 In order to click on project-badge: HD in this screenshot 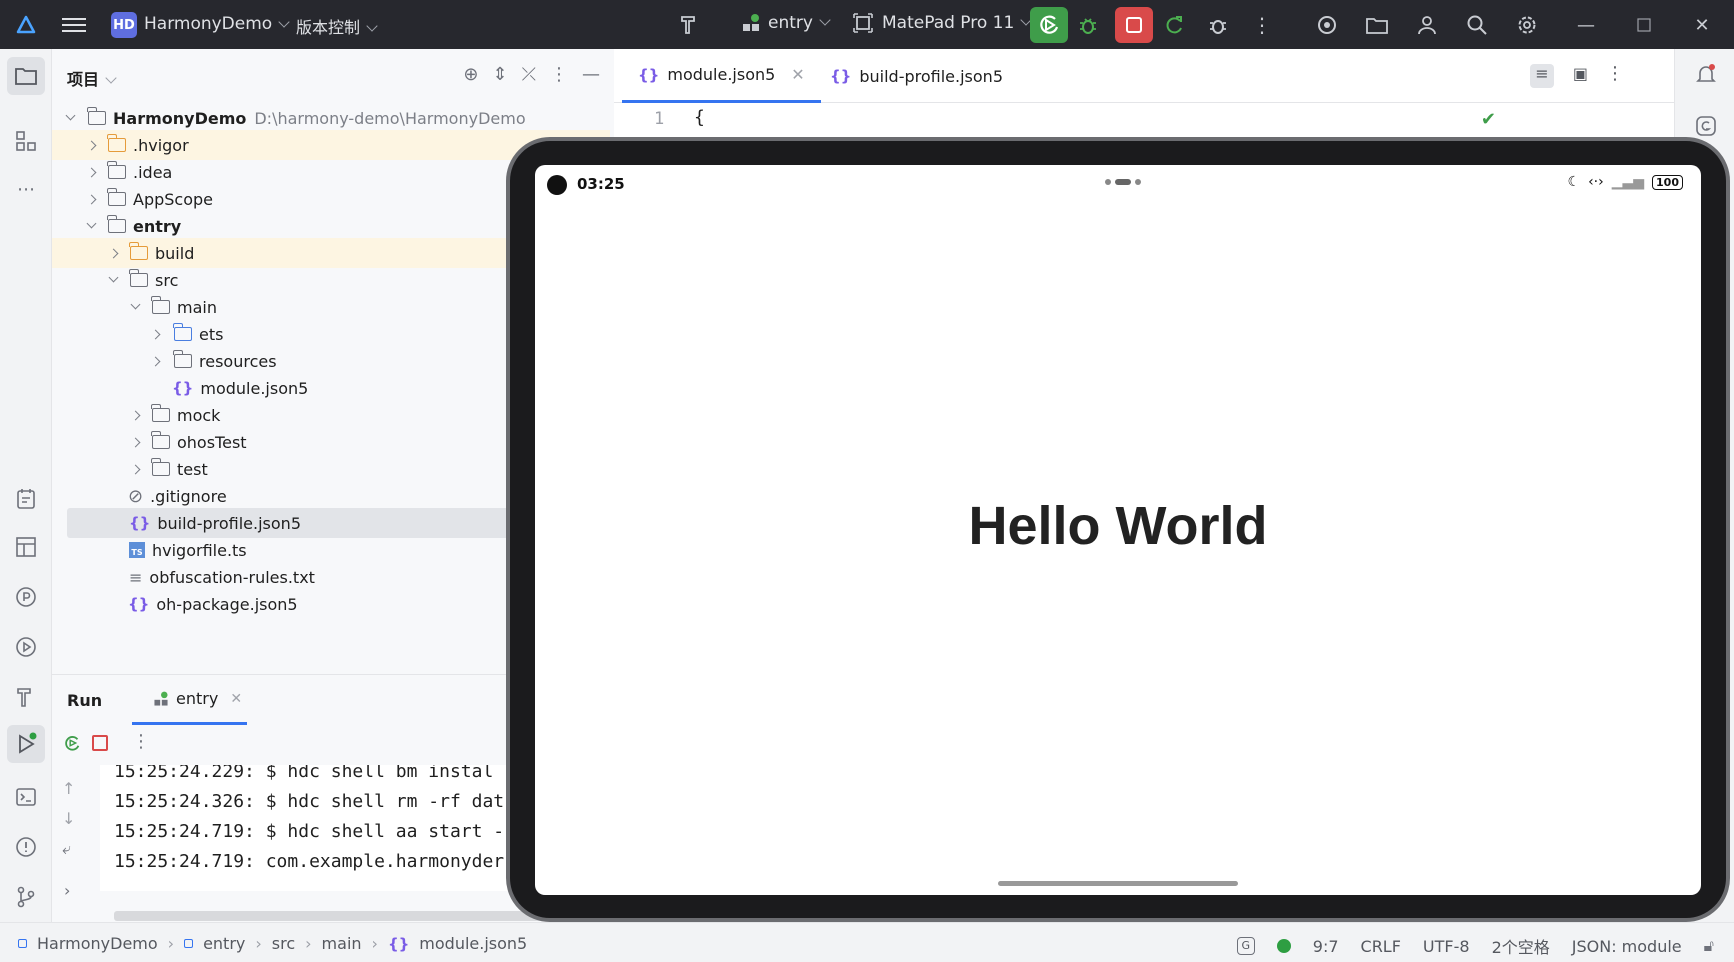, I will do `click(124, 25)`.